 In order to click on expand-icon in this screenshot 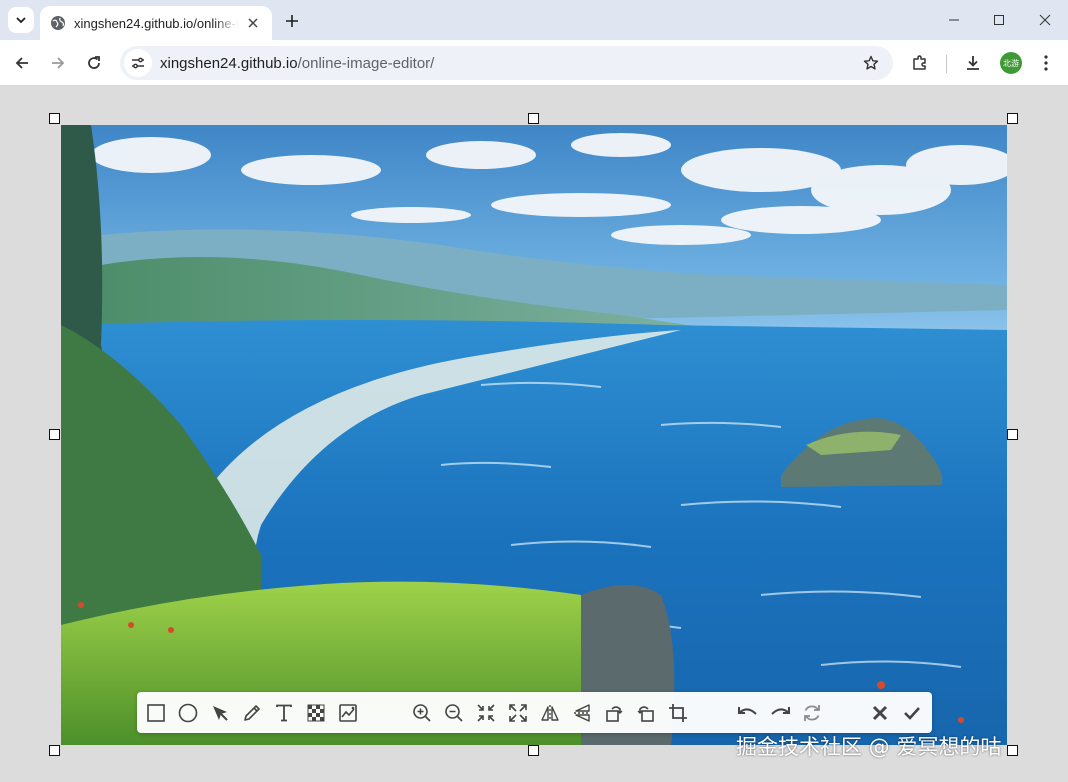, I will do `click(518, 713)`.